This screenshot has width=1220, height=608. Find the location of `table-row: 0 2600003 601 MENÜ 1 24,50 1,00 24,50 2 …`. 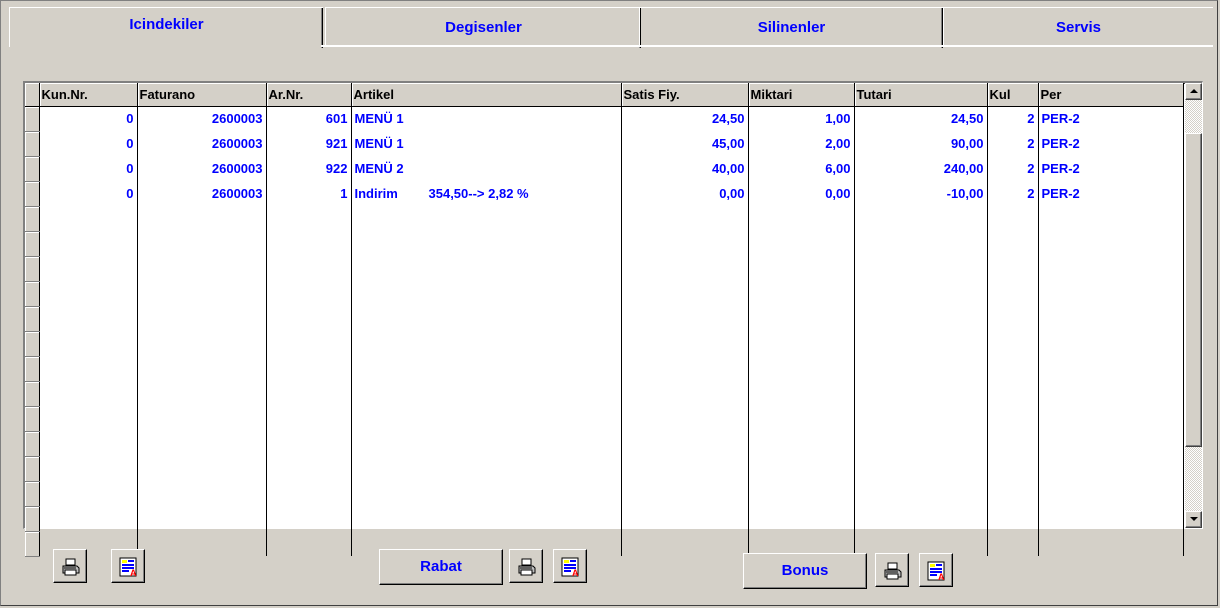

table-row: 0 2600003 601 MENÜ 1 24,50 1,00 24,50 2 … is located at coordinates (604, 119).